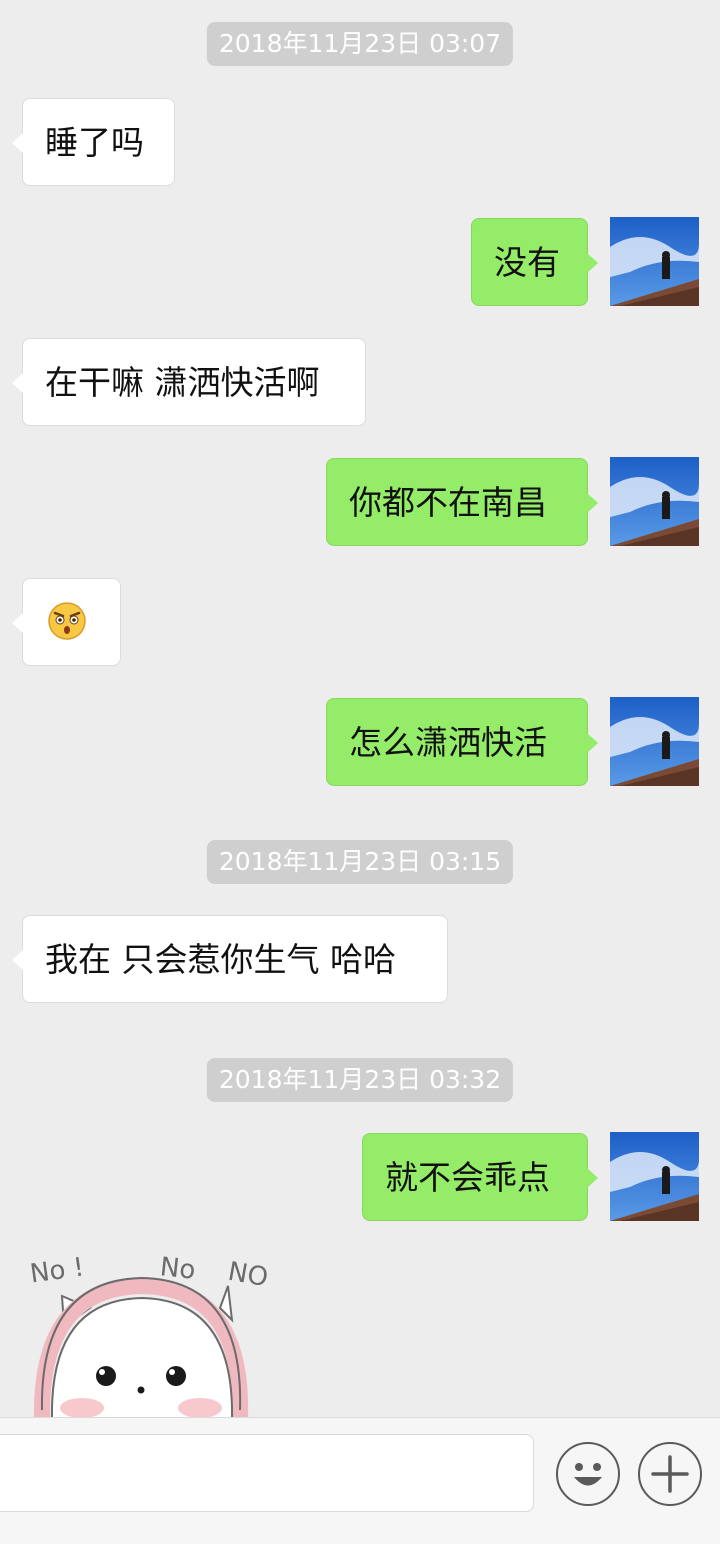 The image size is (720, 1544). What do you see at coordinates (93, 142) in the screenshot?
I see `message-bubble-incoming: 睡了吗` at bounding box center [93, 142].